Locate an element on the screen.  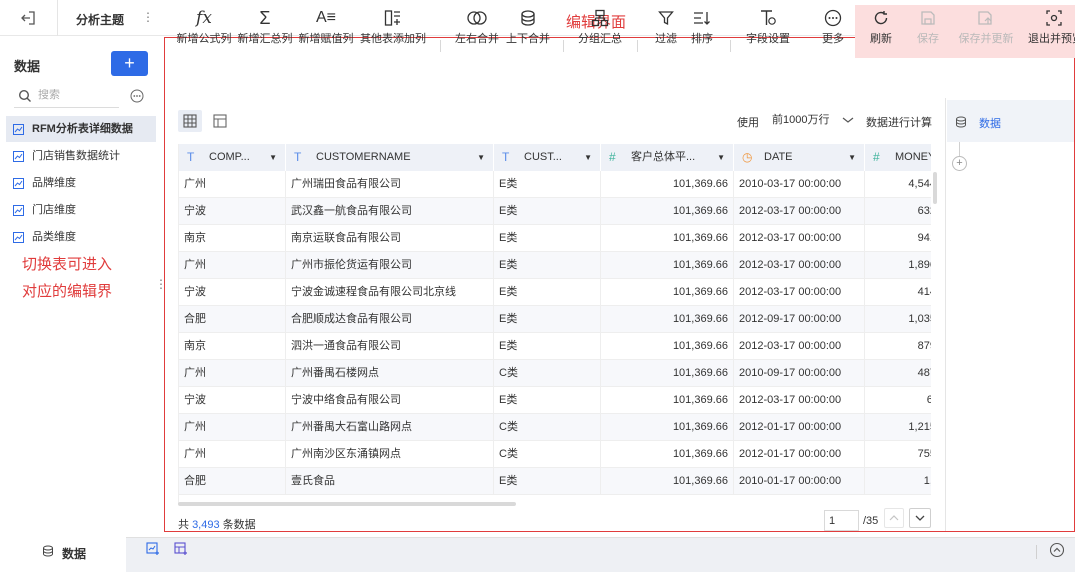
table-item-brand: 品牌维度 is located at coordinates (81, 183).